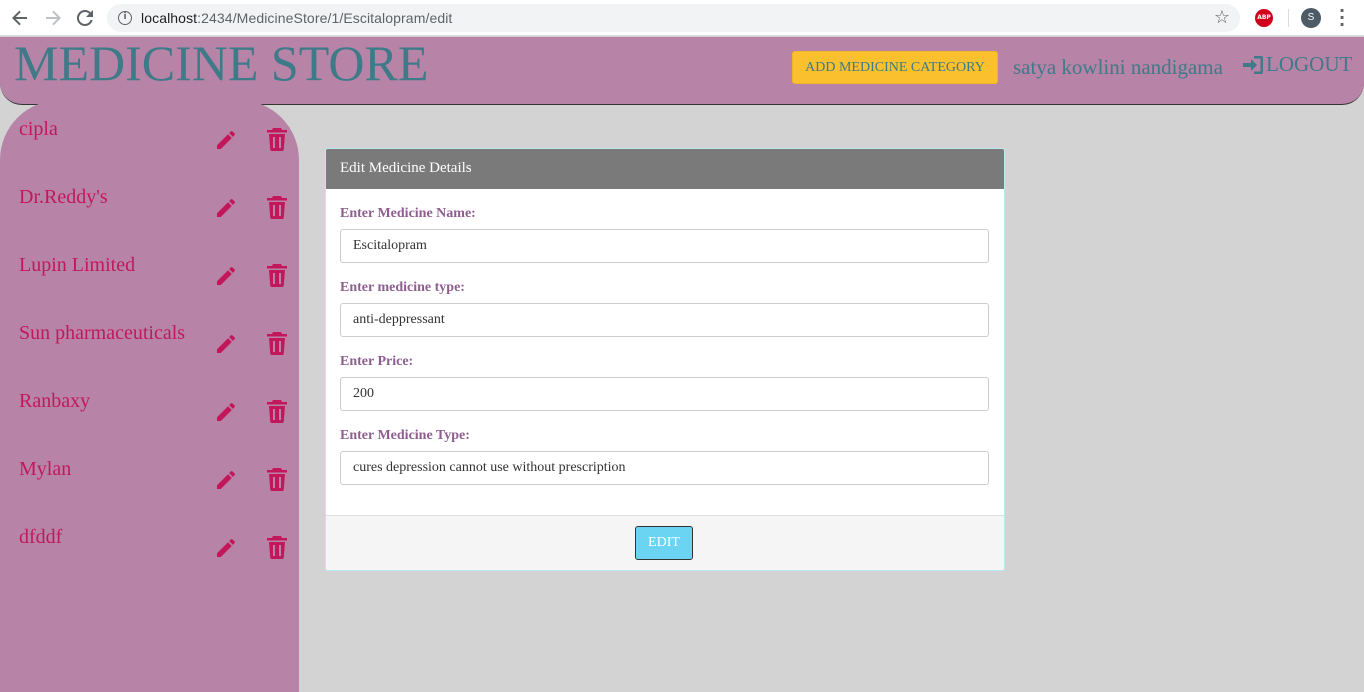 Image resolution: width=1364 pixels, height=692 pixels. Describe the element at coordinates (664, 394) in the screenshot. I see `price-input` at that location.